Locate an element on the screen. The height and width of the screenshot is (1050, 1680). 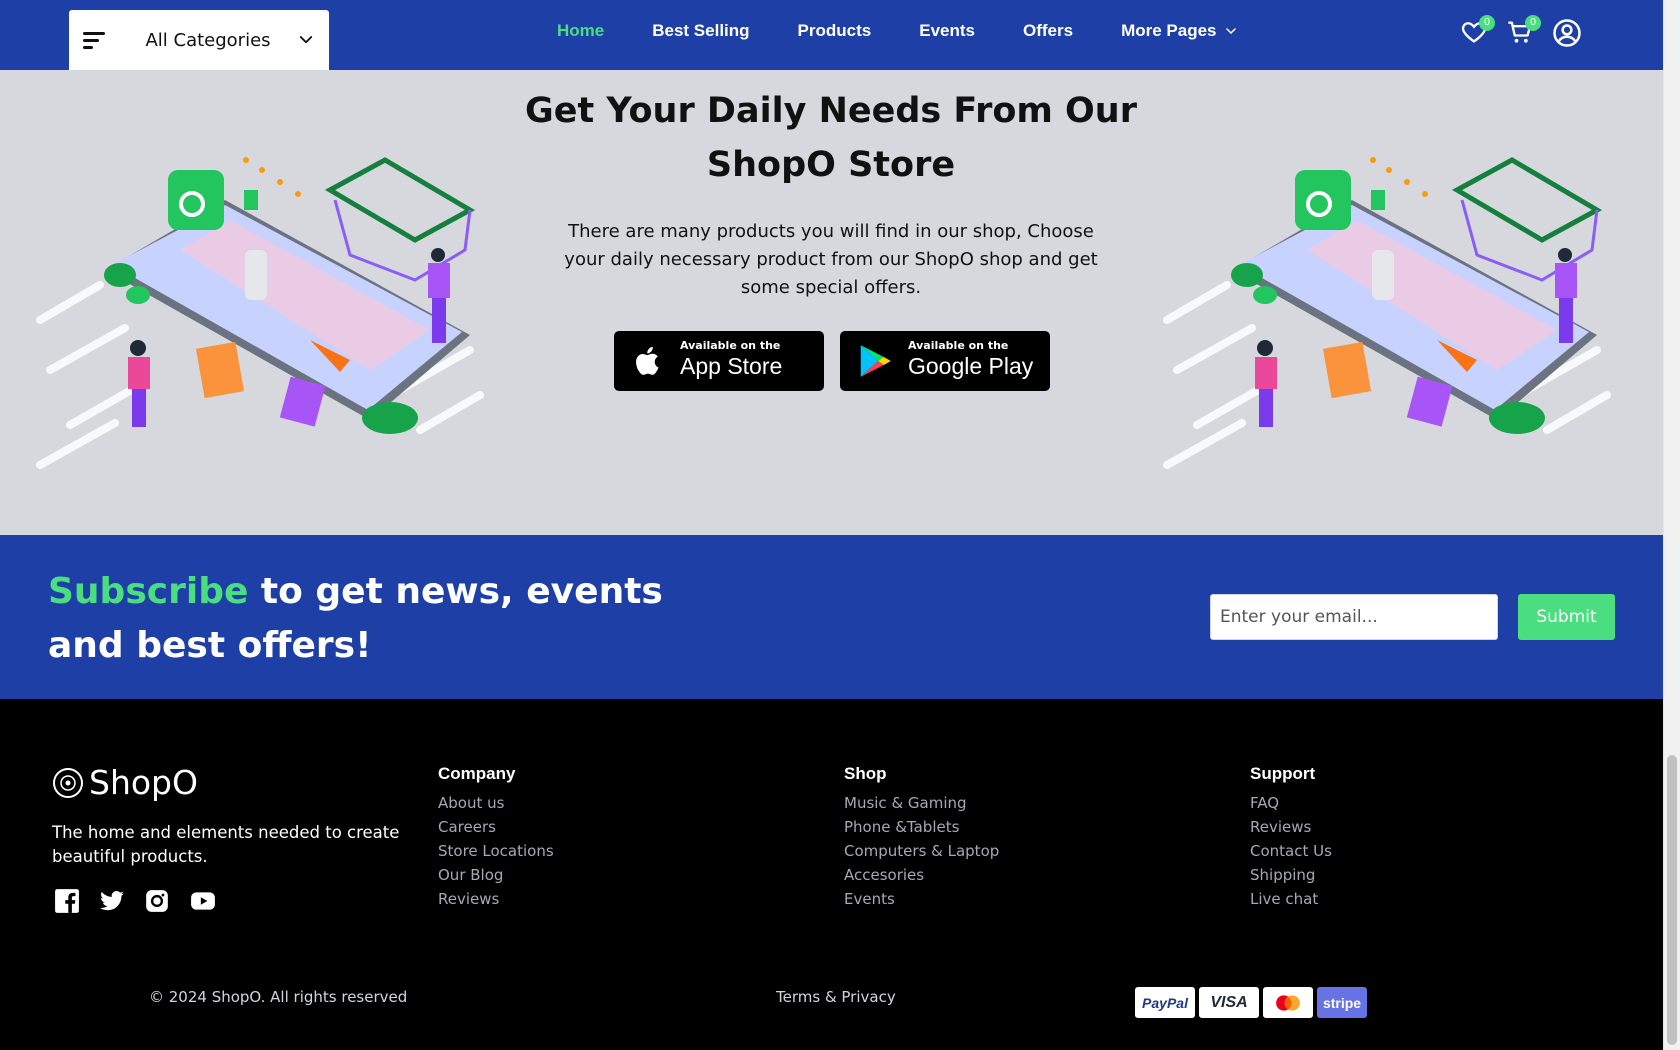
page-scrollbar is located at coordinates (1671, 525).